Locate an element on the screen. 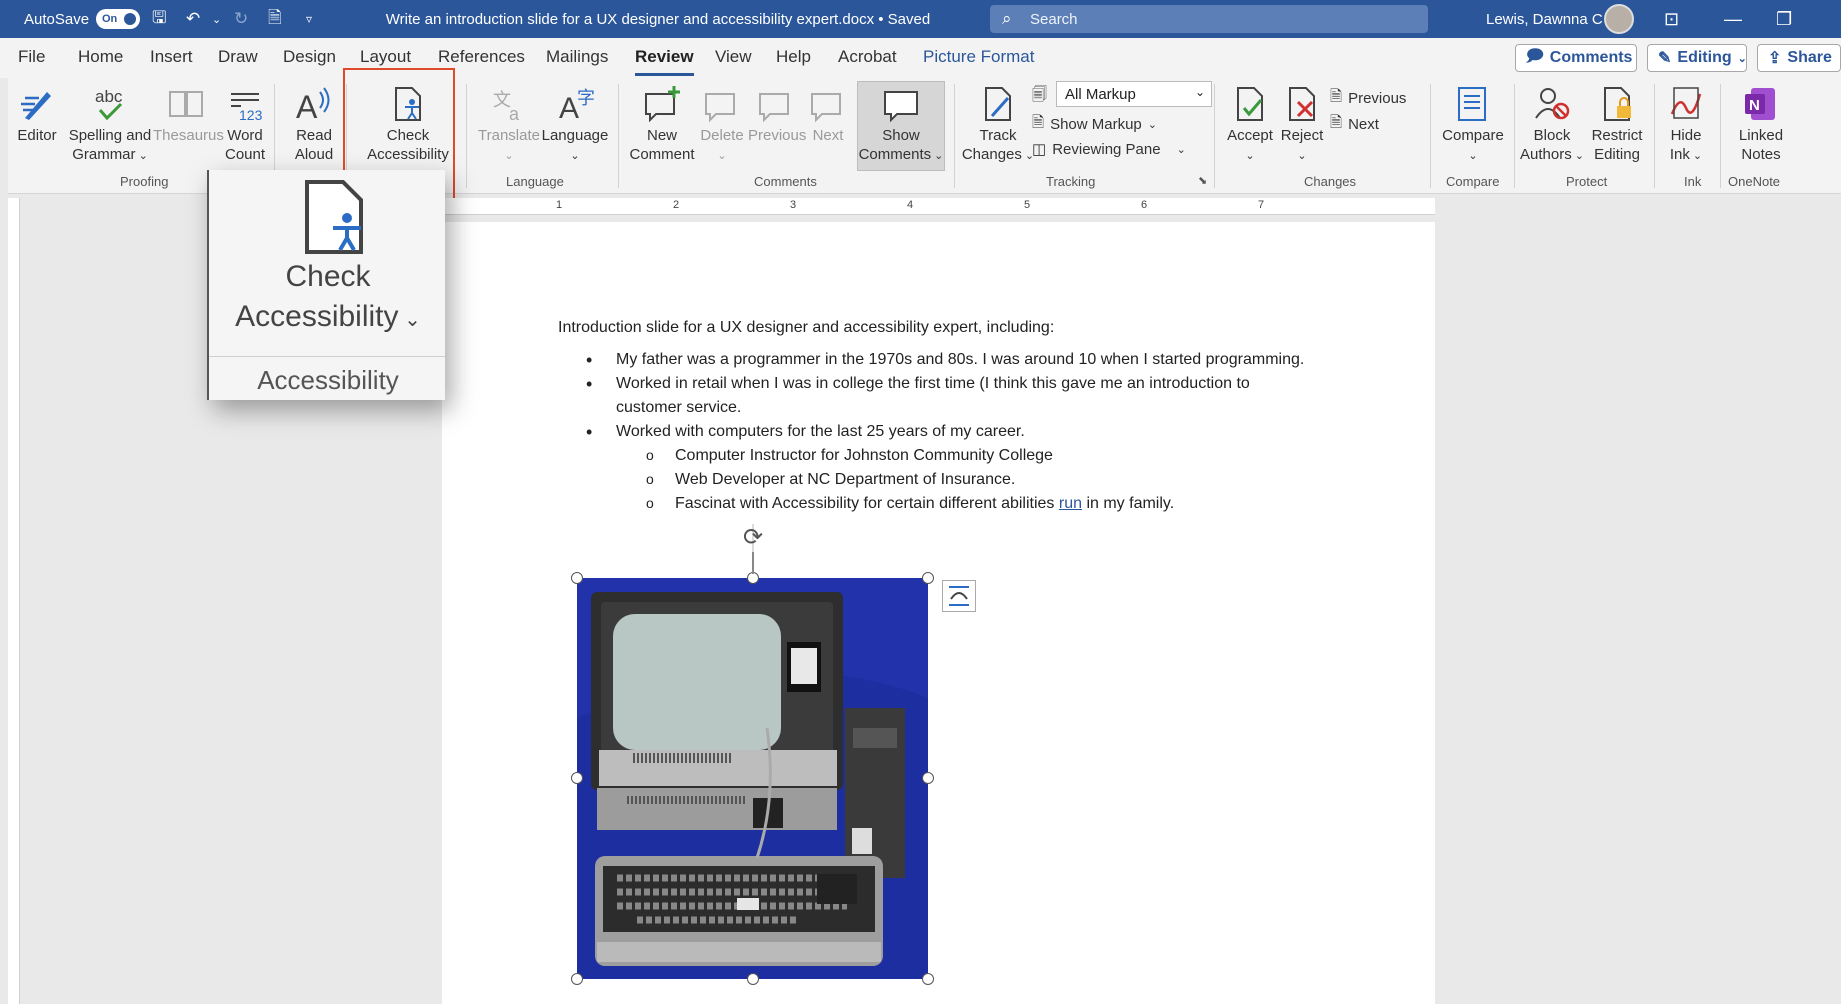  redo-icon: ↻ is located at coordinates (241, 19).